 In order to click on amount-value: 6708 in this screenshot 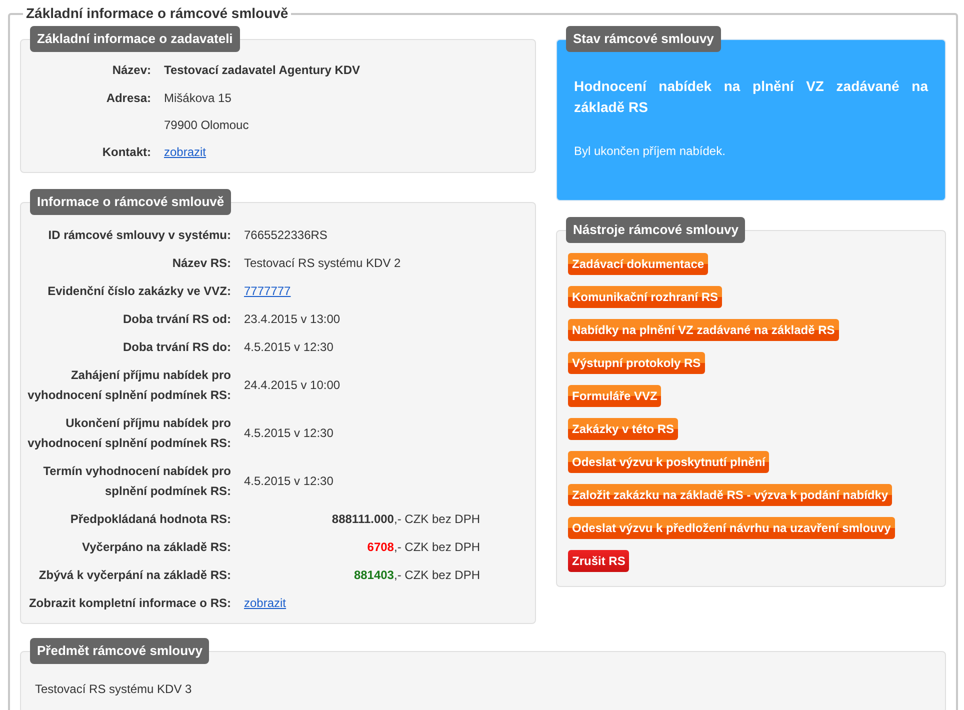, I will do `click(380, 547)`.